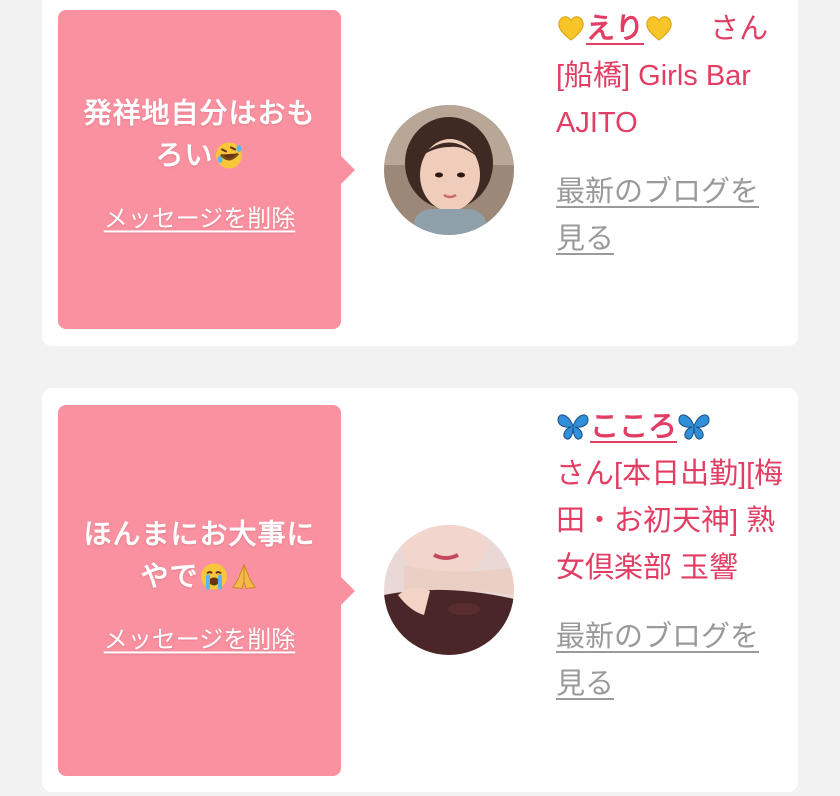 The image size is (840, 796). Describe the element at coordinates (653, 99) in the screenshot. I see `shop-name: [船橋] Girls Bar AJITO` at that location.